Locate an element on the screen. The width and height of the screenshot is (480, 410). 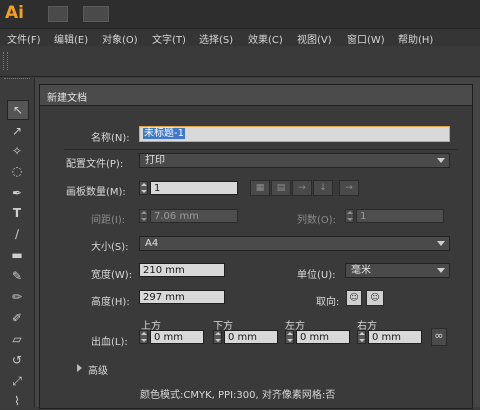
arrange-by-column-icon: ↓ is located at coordinates (323, 188).